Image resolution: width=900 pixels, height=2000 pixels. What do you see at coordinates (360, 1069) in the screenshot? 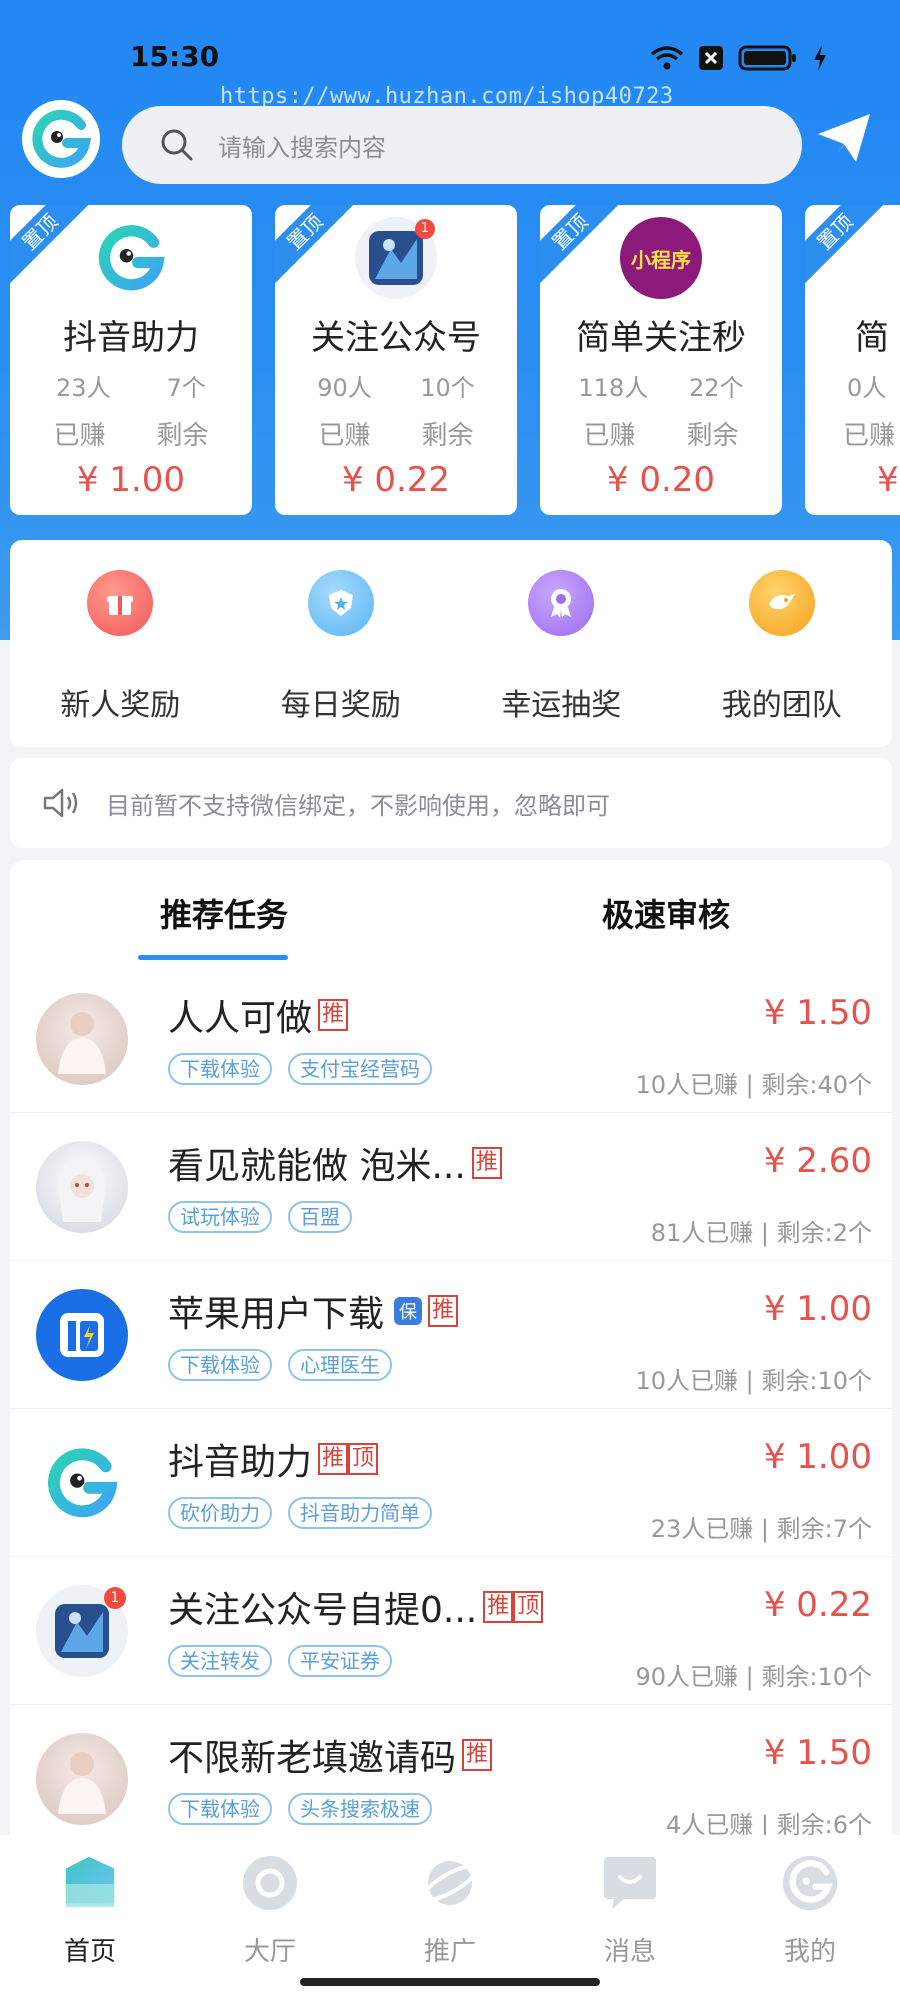
I see `task-chip: 支付宝经营码` at bounding box center [360, 1069].